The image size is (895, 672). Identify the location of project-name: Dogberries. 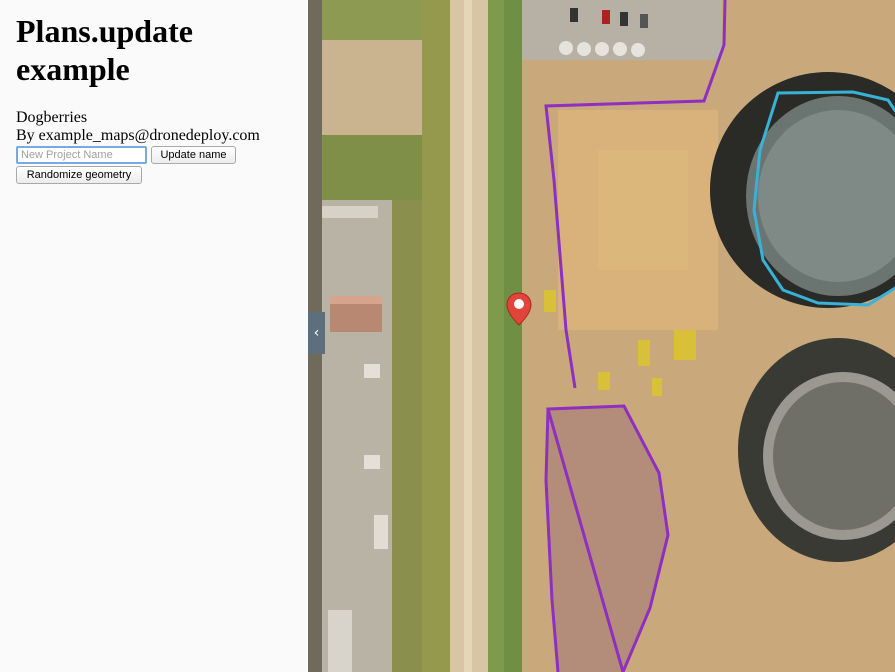
(52, 117).